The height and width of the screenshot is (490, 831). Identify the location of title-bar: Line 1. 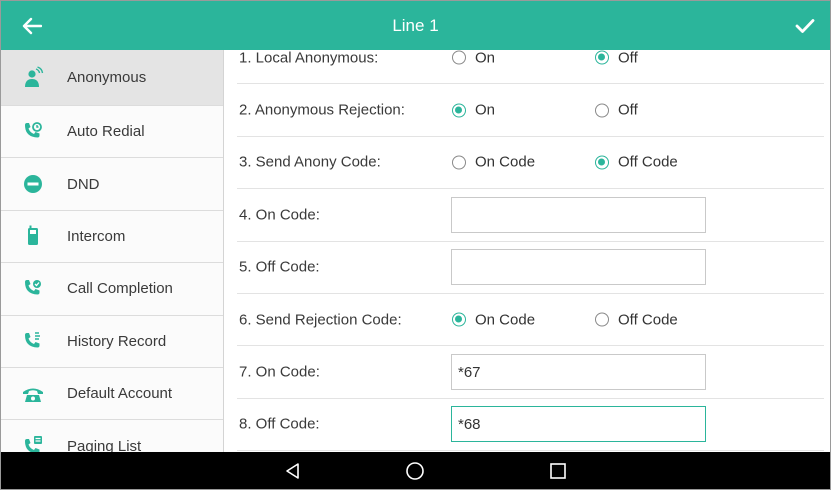
(415, 25).